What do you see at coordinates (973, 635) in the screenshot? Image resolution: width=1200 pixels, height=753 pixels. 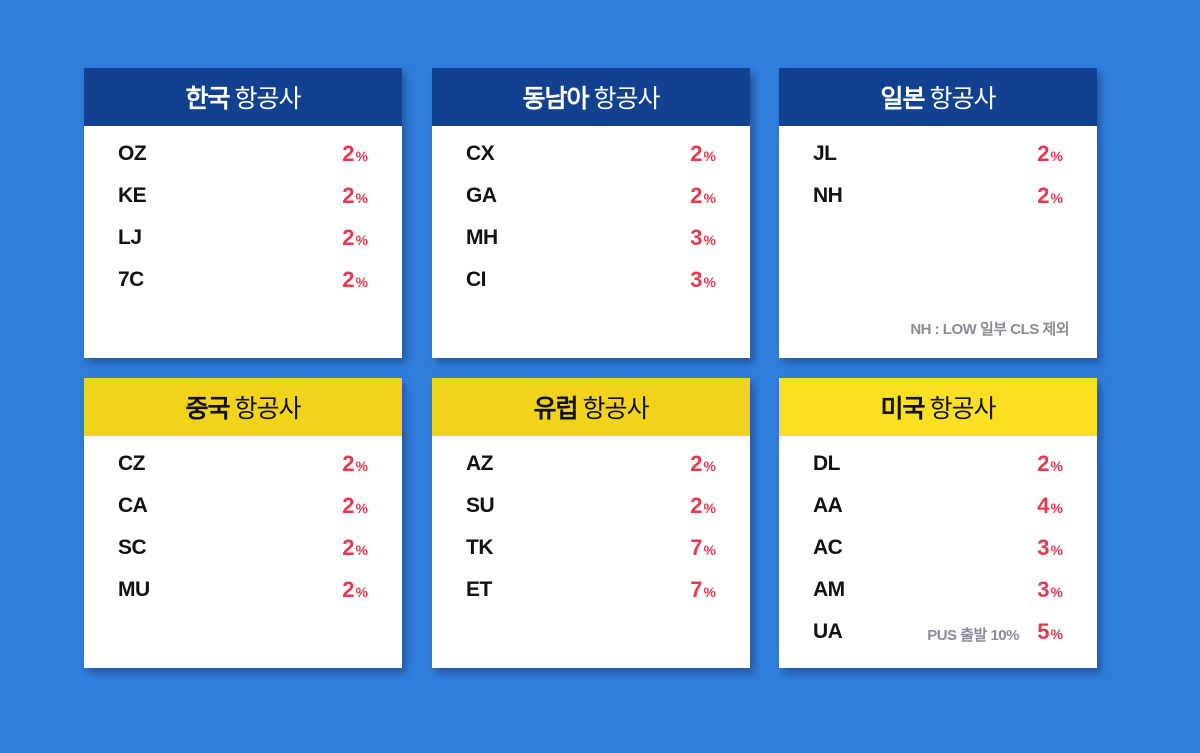 I see `departure-note: PUS 출발 10%` at bounding box center [973, 635].